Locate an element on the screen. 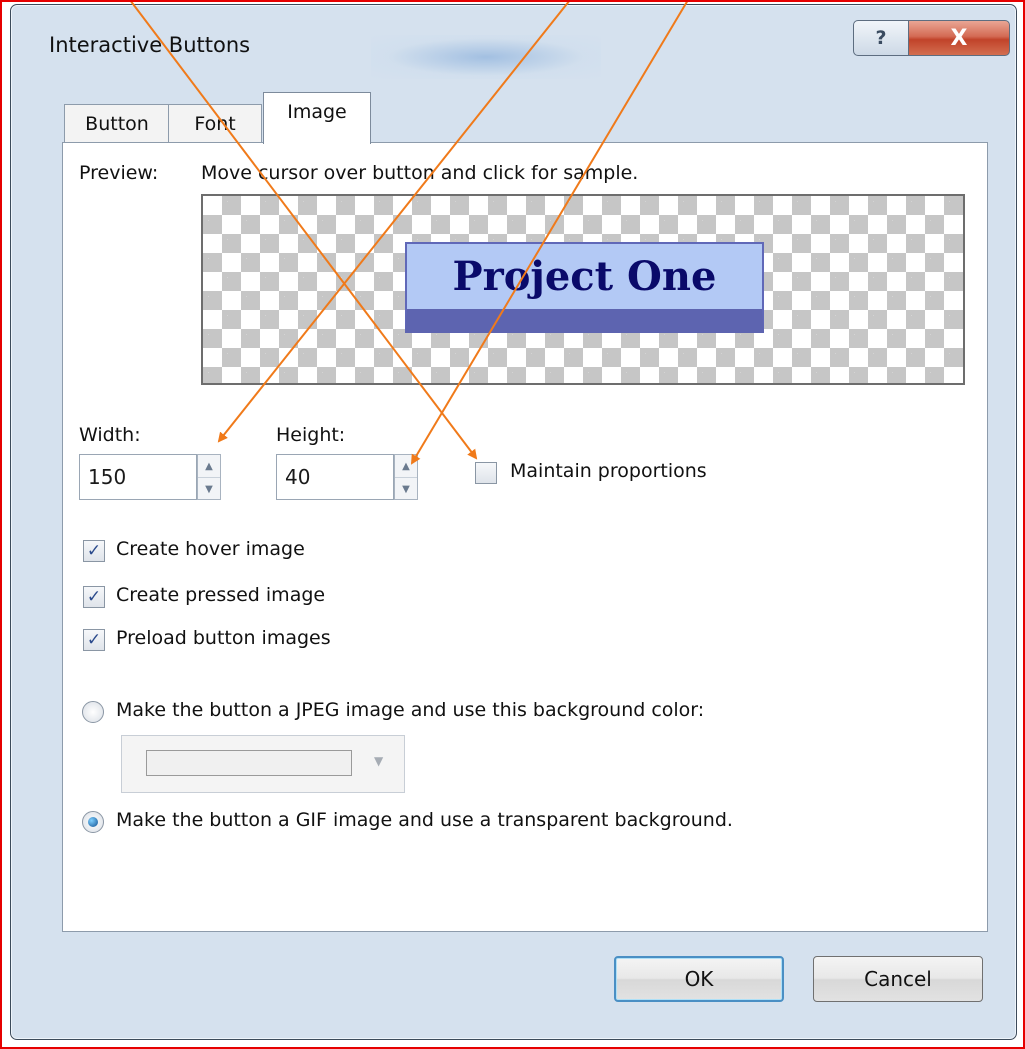  ok-button: OK is located at coordinates (699, 979).